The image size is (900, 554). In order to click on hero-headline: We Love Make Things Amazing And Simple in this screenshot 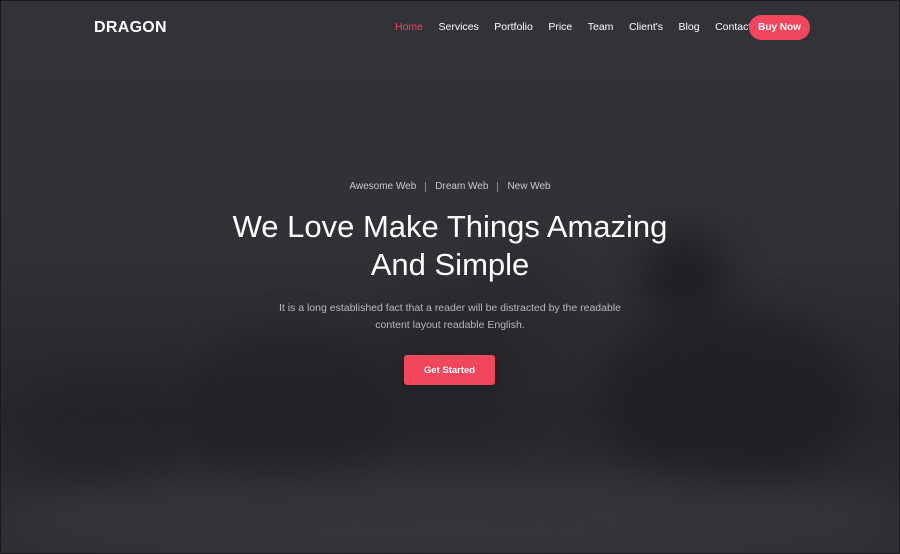, I will do `click(450, 246)`.